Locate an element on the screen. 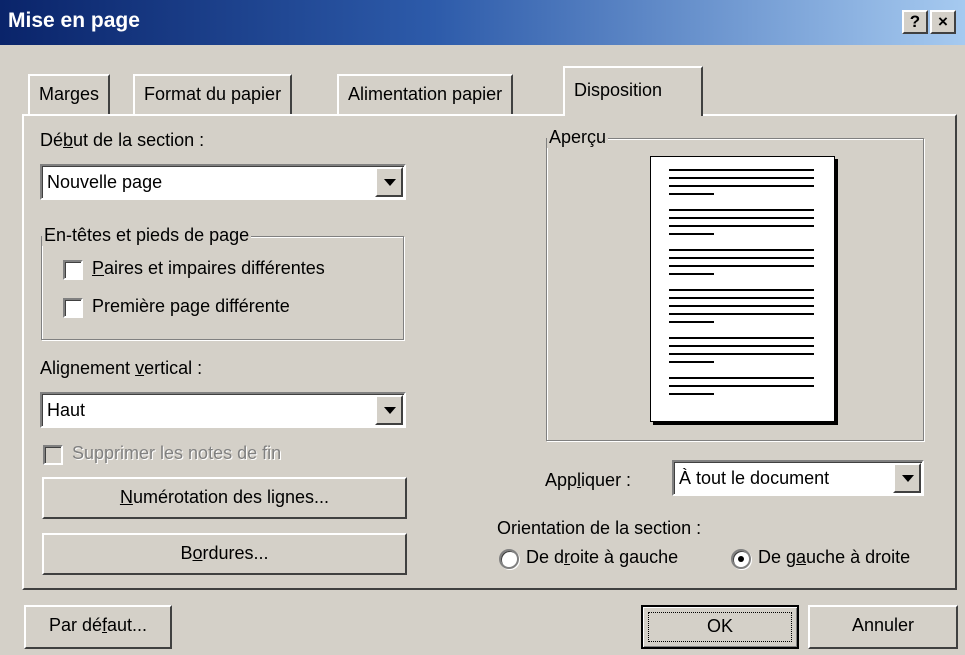 Image resolution: width=965 pixels, height=655 pixels. suppress-endnotes-label: Supprimer les notes de fin is located at coordinates (177, 453).